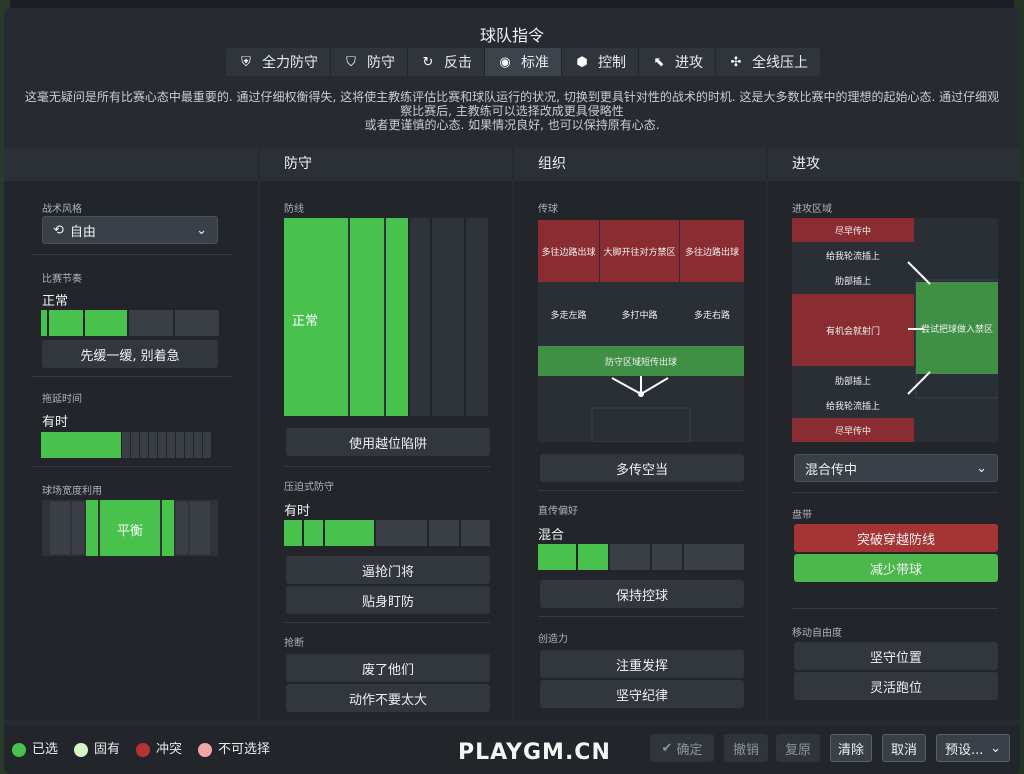 Image resolution: width=1024 pixels, height=774 pixels. Describe the element at coordinates (369, 62) in the screenshot. I see `tab-defensive: ⛉ 防守` at that location.